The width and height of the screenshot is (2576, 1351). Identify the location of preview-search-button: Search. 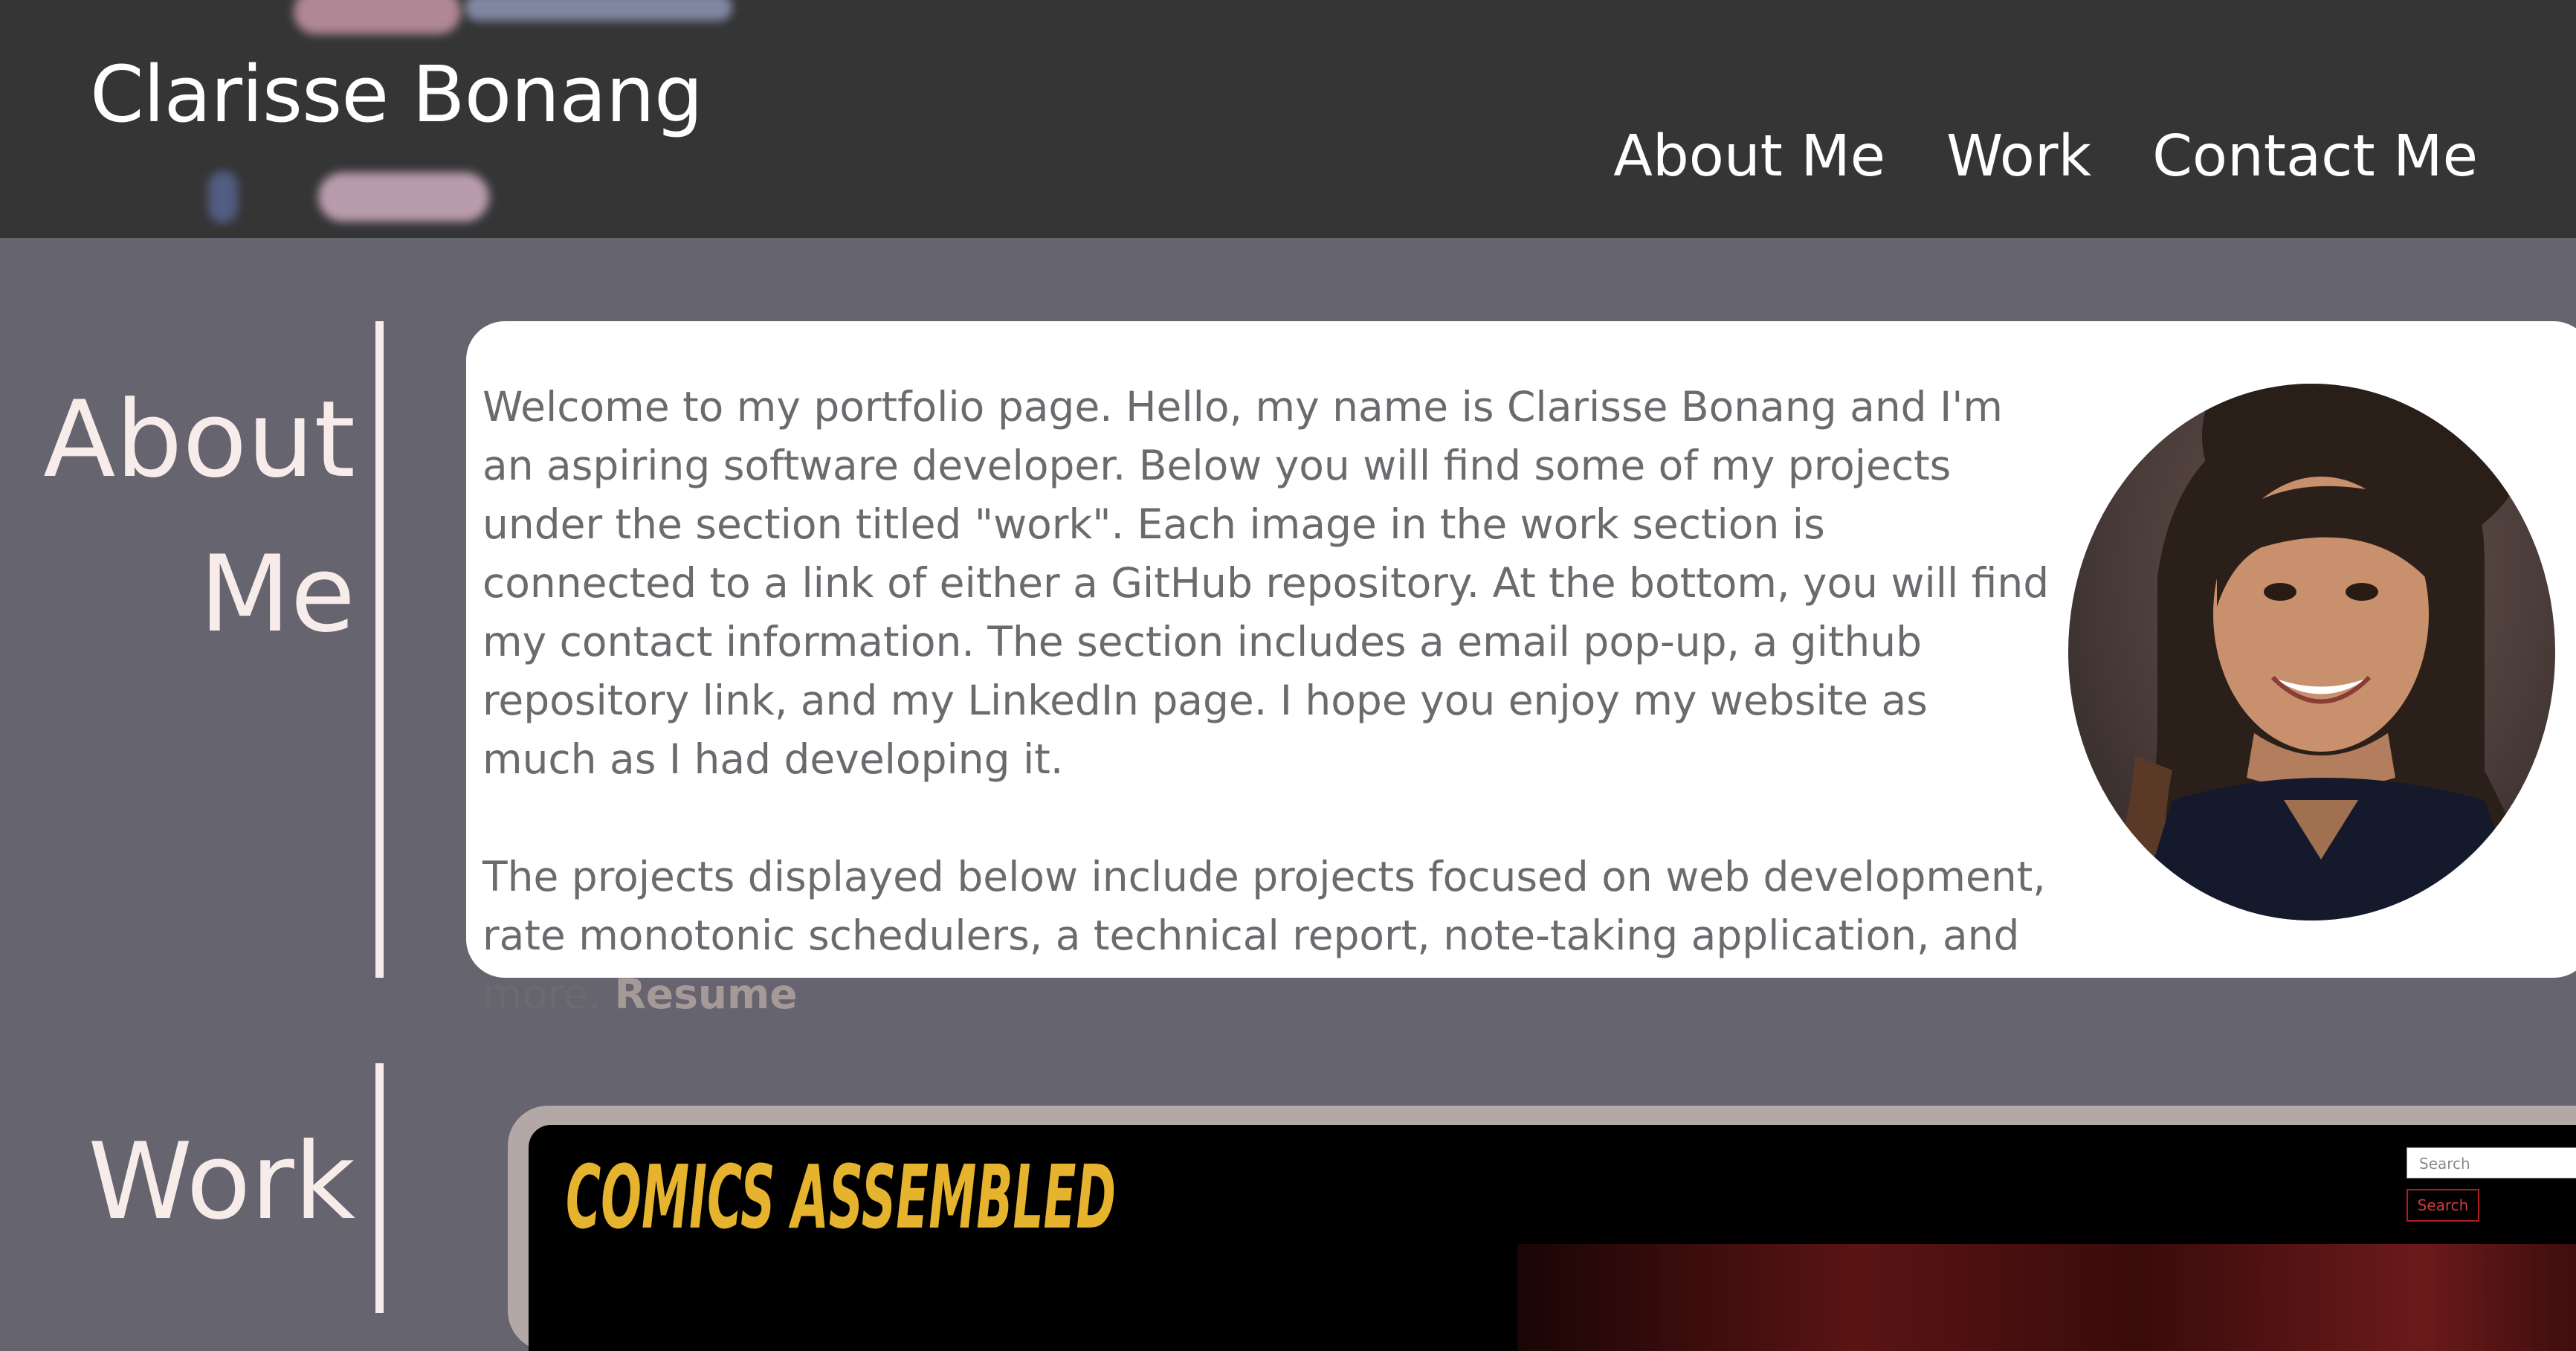
(2442, 1205).